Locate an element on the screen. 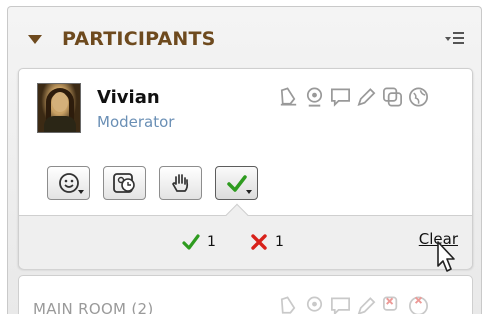 The image size is (489, 314). mouse-pointer-icon is located at coordinates (446, 256).